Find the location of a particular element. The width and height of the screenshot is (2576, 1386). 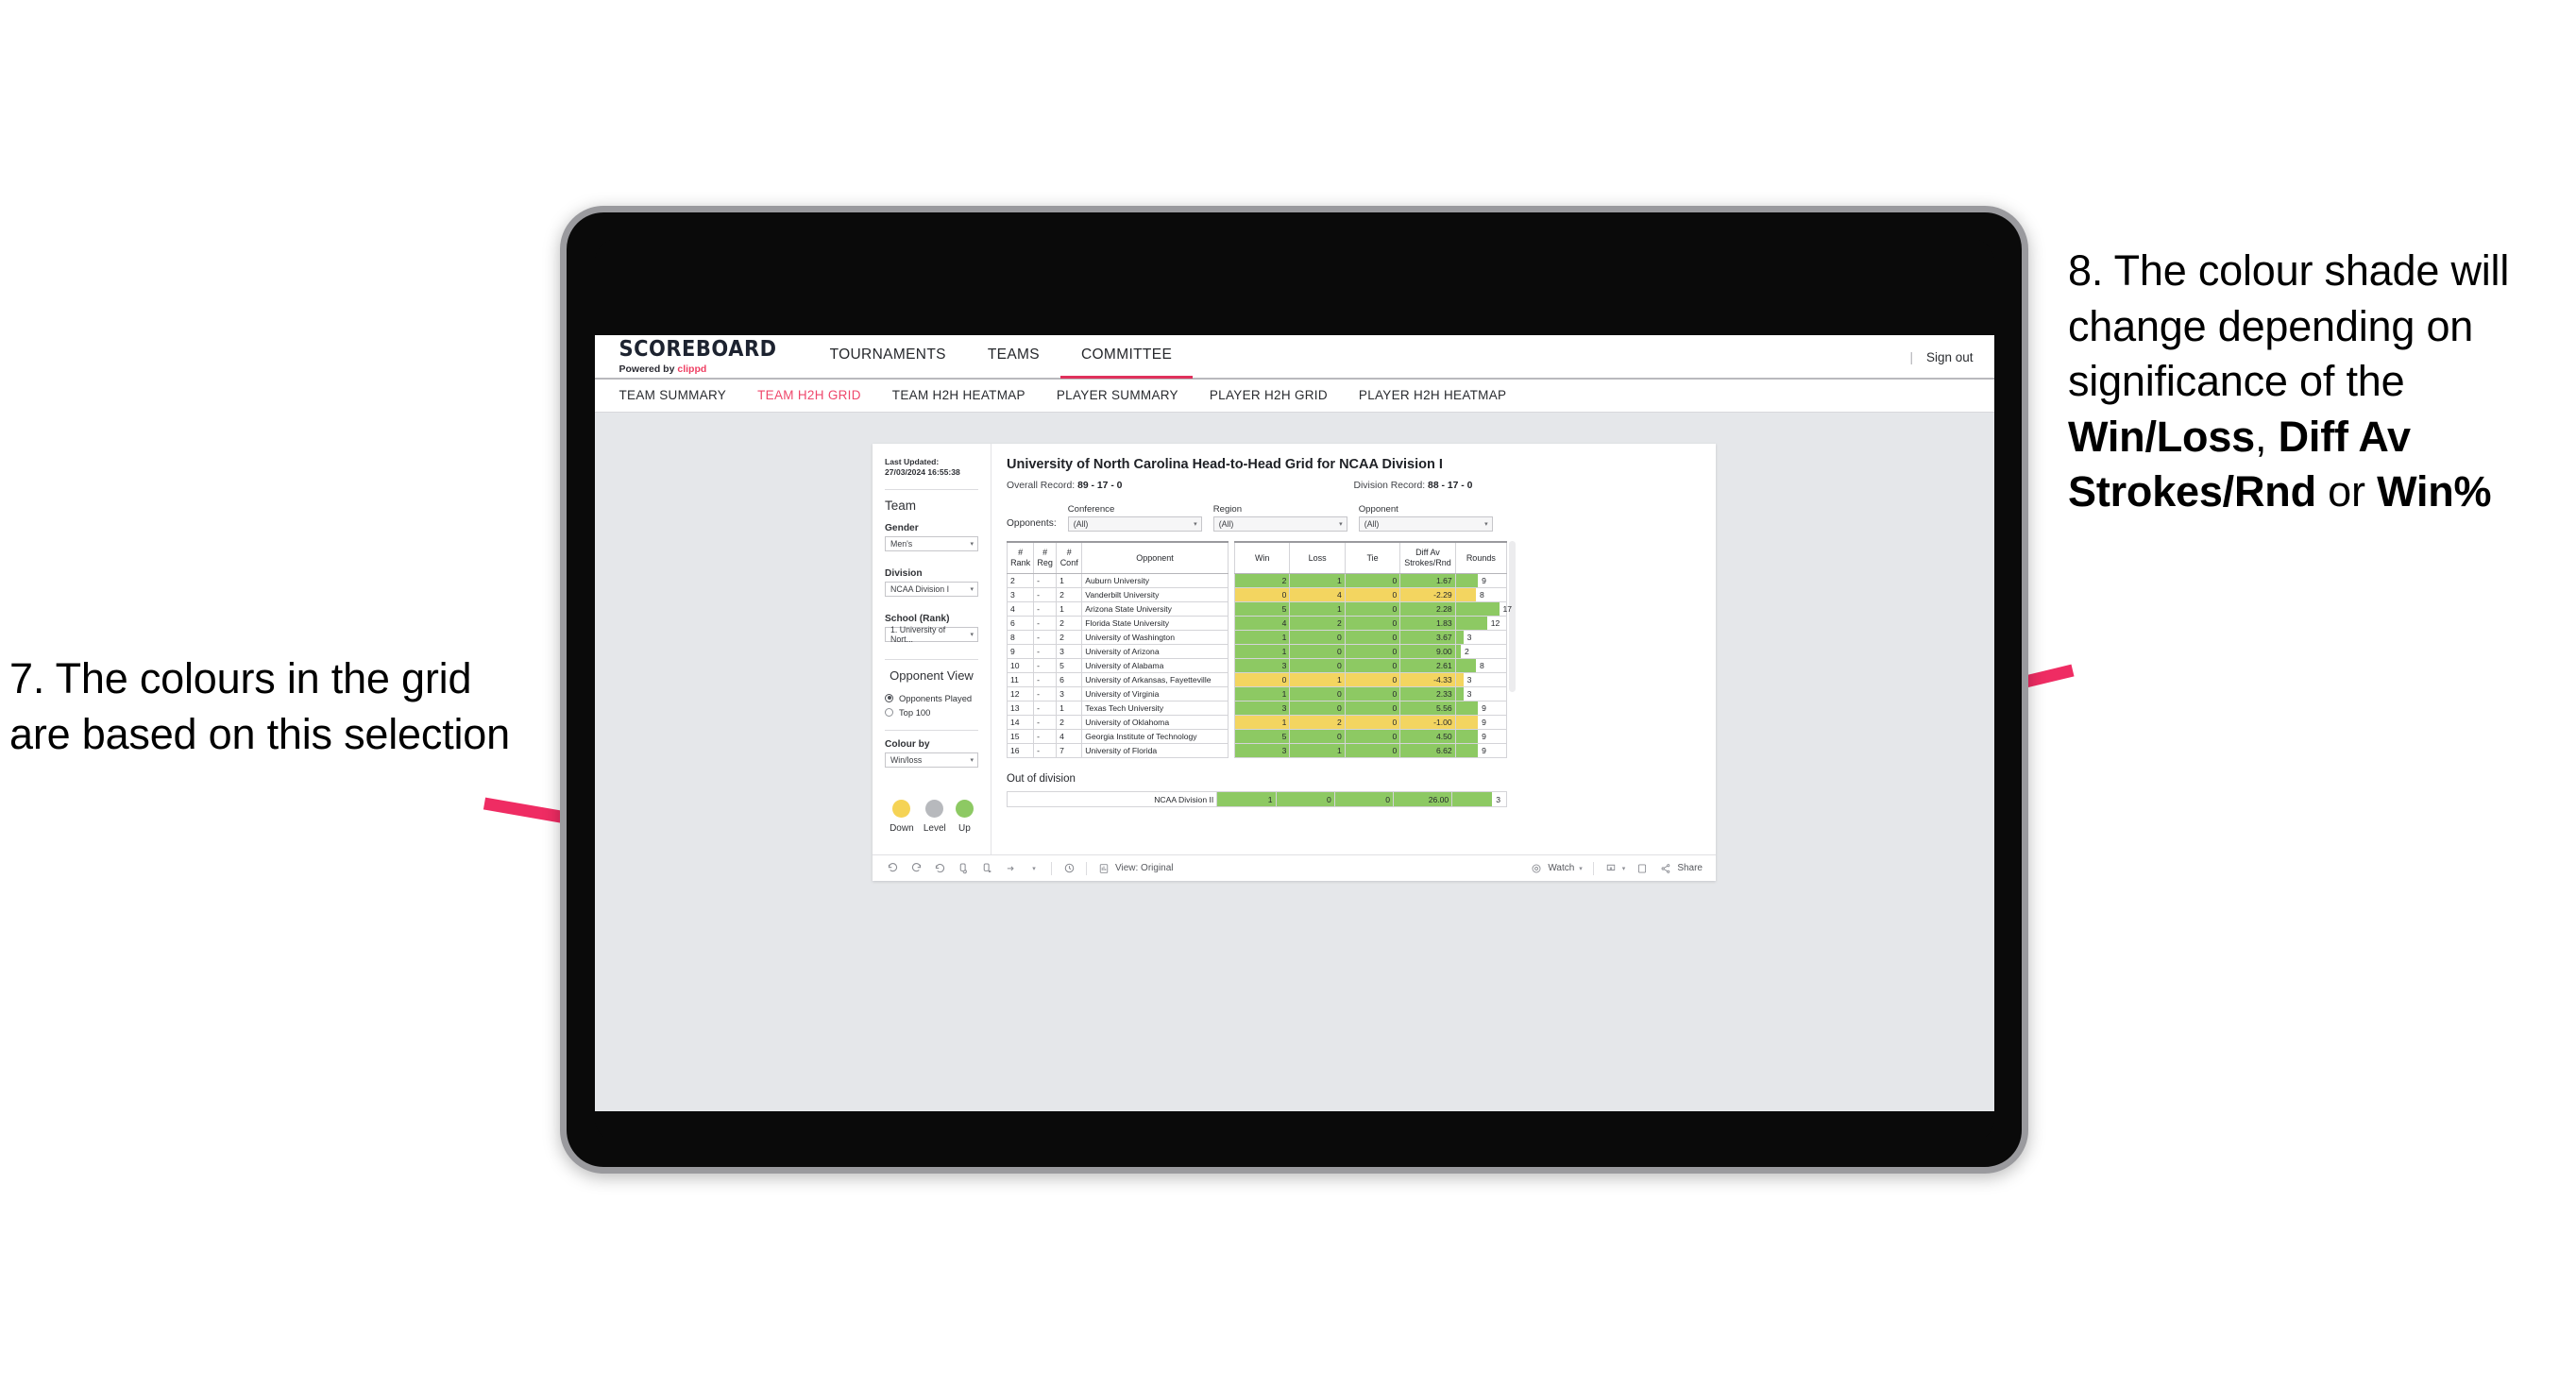

subnav-player-h2h-grid: PLAYER H2H GRID is located at coordinates (1269, 395).